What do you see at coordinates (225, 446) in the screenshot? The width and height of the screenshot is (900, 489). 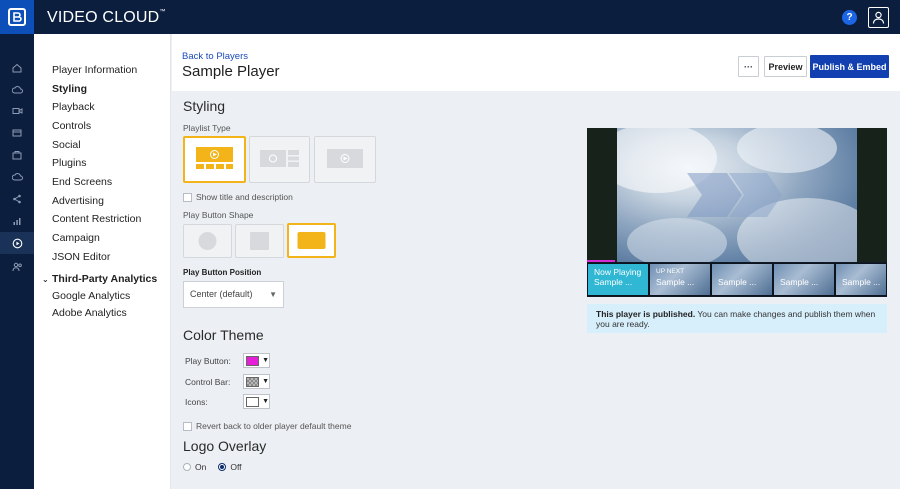 I see `logo-overlay-heading: Logo Overlay` at bounding box center [225, 446].